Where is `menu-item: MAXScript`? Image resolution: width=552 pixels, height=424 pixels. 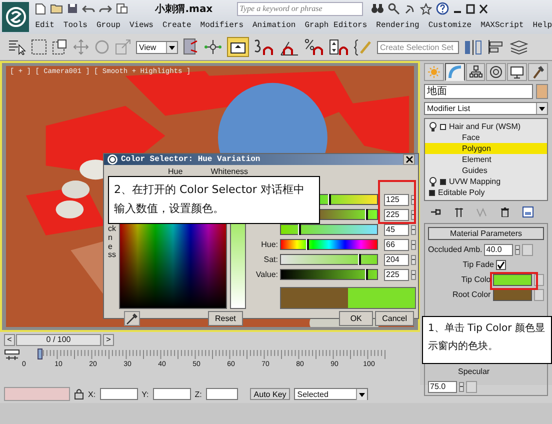
menu-item: MAXScript is located at coordinates (502, 25).